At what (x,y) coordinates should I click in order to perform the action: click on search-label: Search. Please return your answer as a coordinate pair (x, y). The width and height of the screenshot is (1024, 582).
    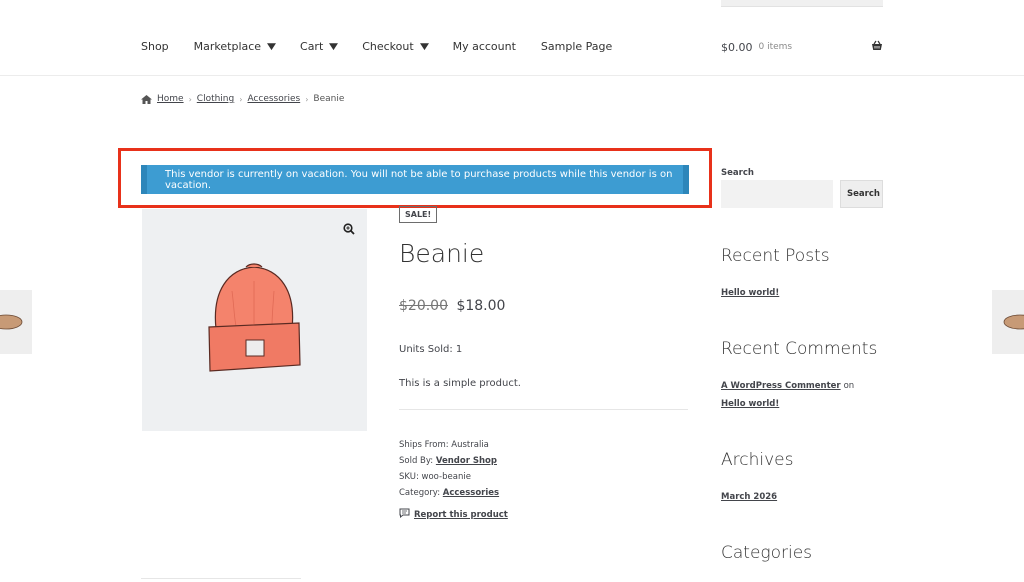
    Looking at the image, I should click on (737, 173).